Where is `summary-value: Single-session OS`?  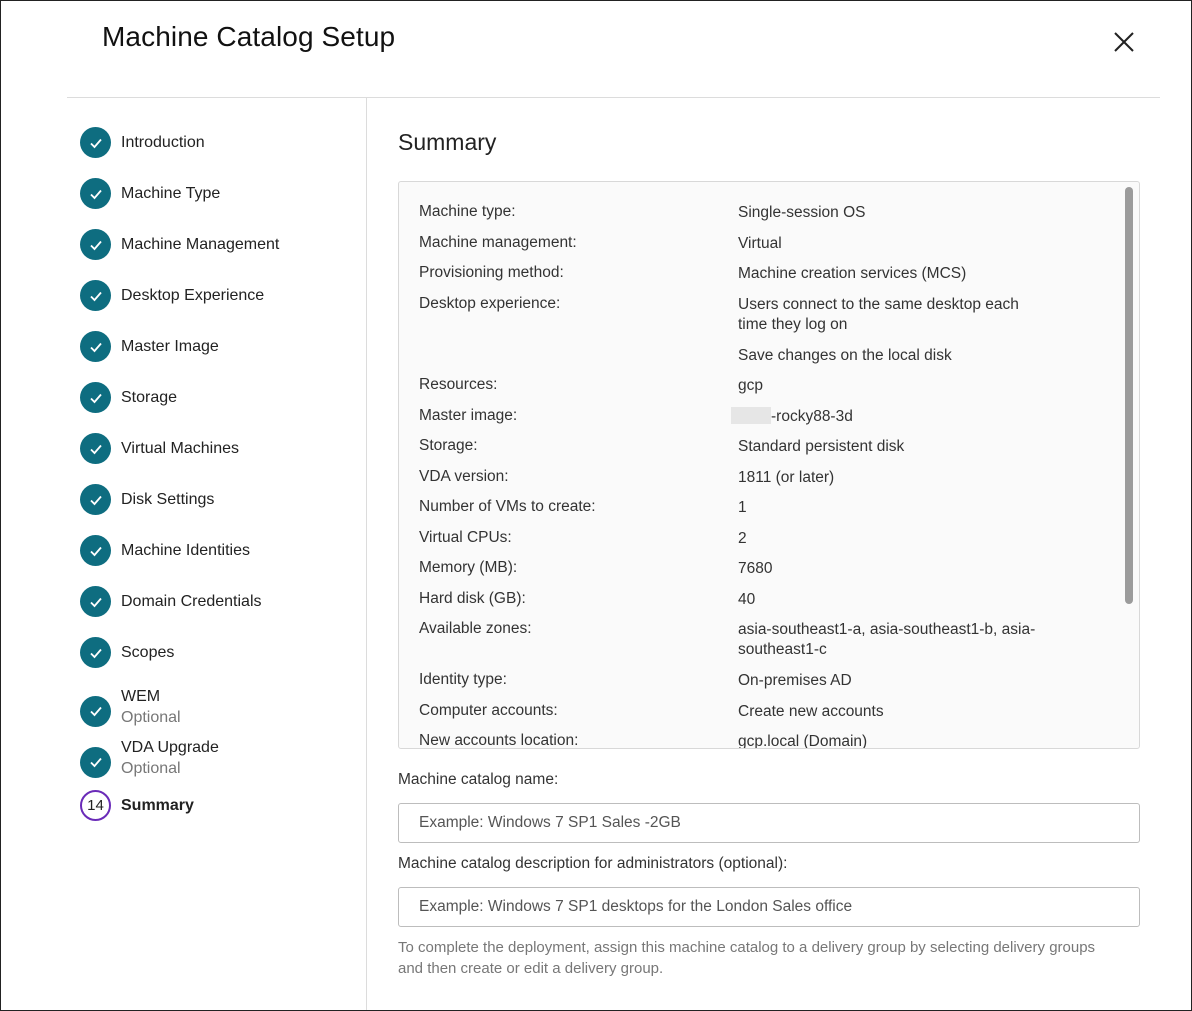 summary-value: Single-session OS is located at coordinates (802, 212).